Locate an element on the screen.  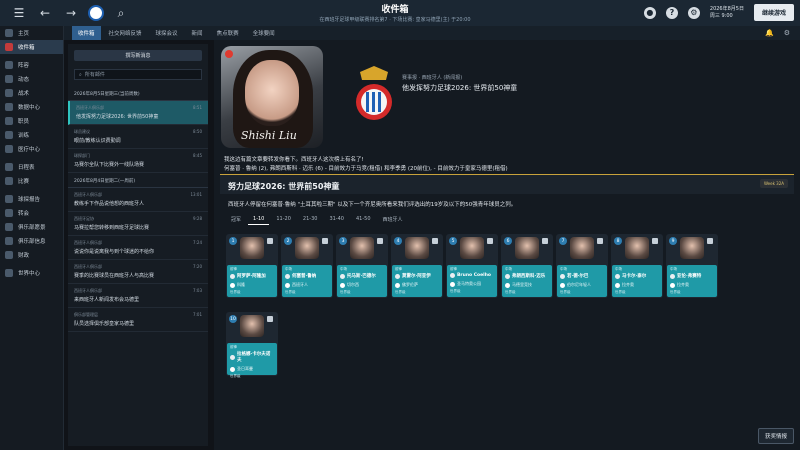
player-card: 3 中场 托马斯·巴德尔 切尔西 世界级 is located at coordinates (362, 266).